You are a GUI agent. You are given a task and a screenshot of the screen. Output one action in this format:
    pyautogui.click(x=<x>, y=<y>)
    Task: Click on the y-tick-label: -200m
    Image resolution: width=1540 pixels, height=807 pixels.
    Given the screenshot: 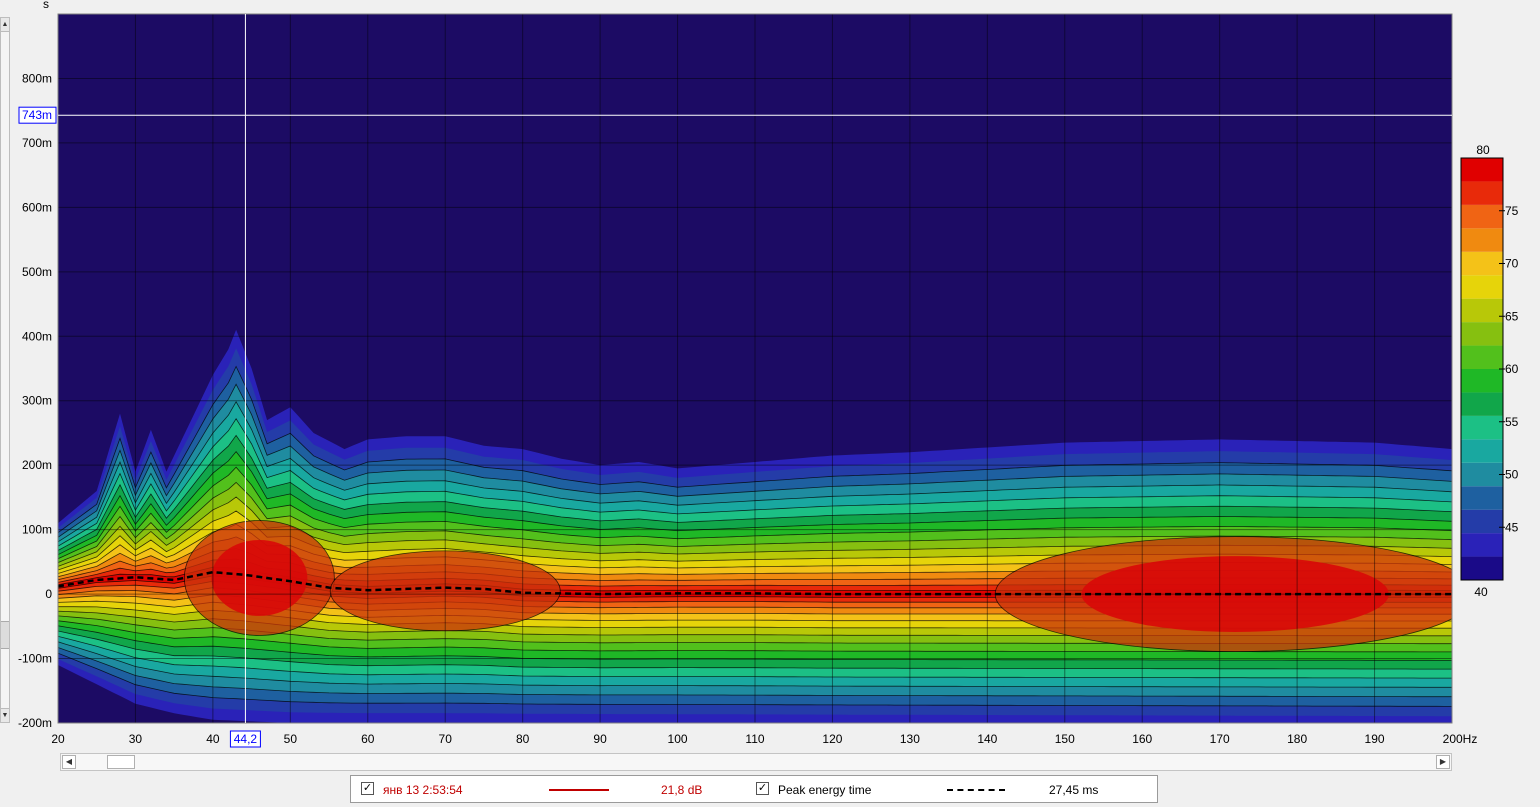 What is the action you would take?
    pyautogui.click(x=35, y=723)
    